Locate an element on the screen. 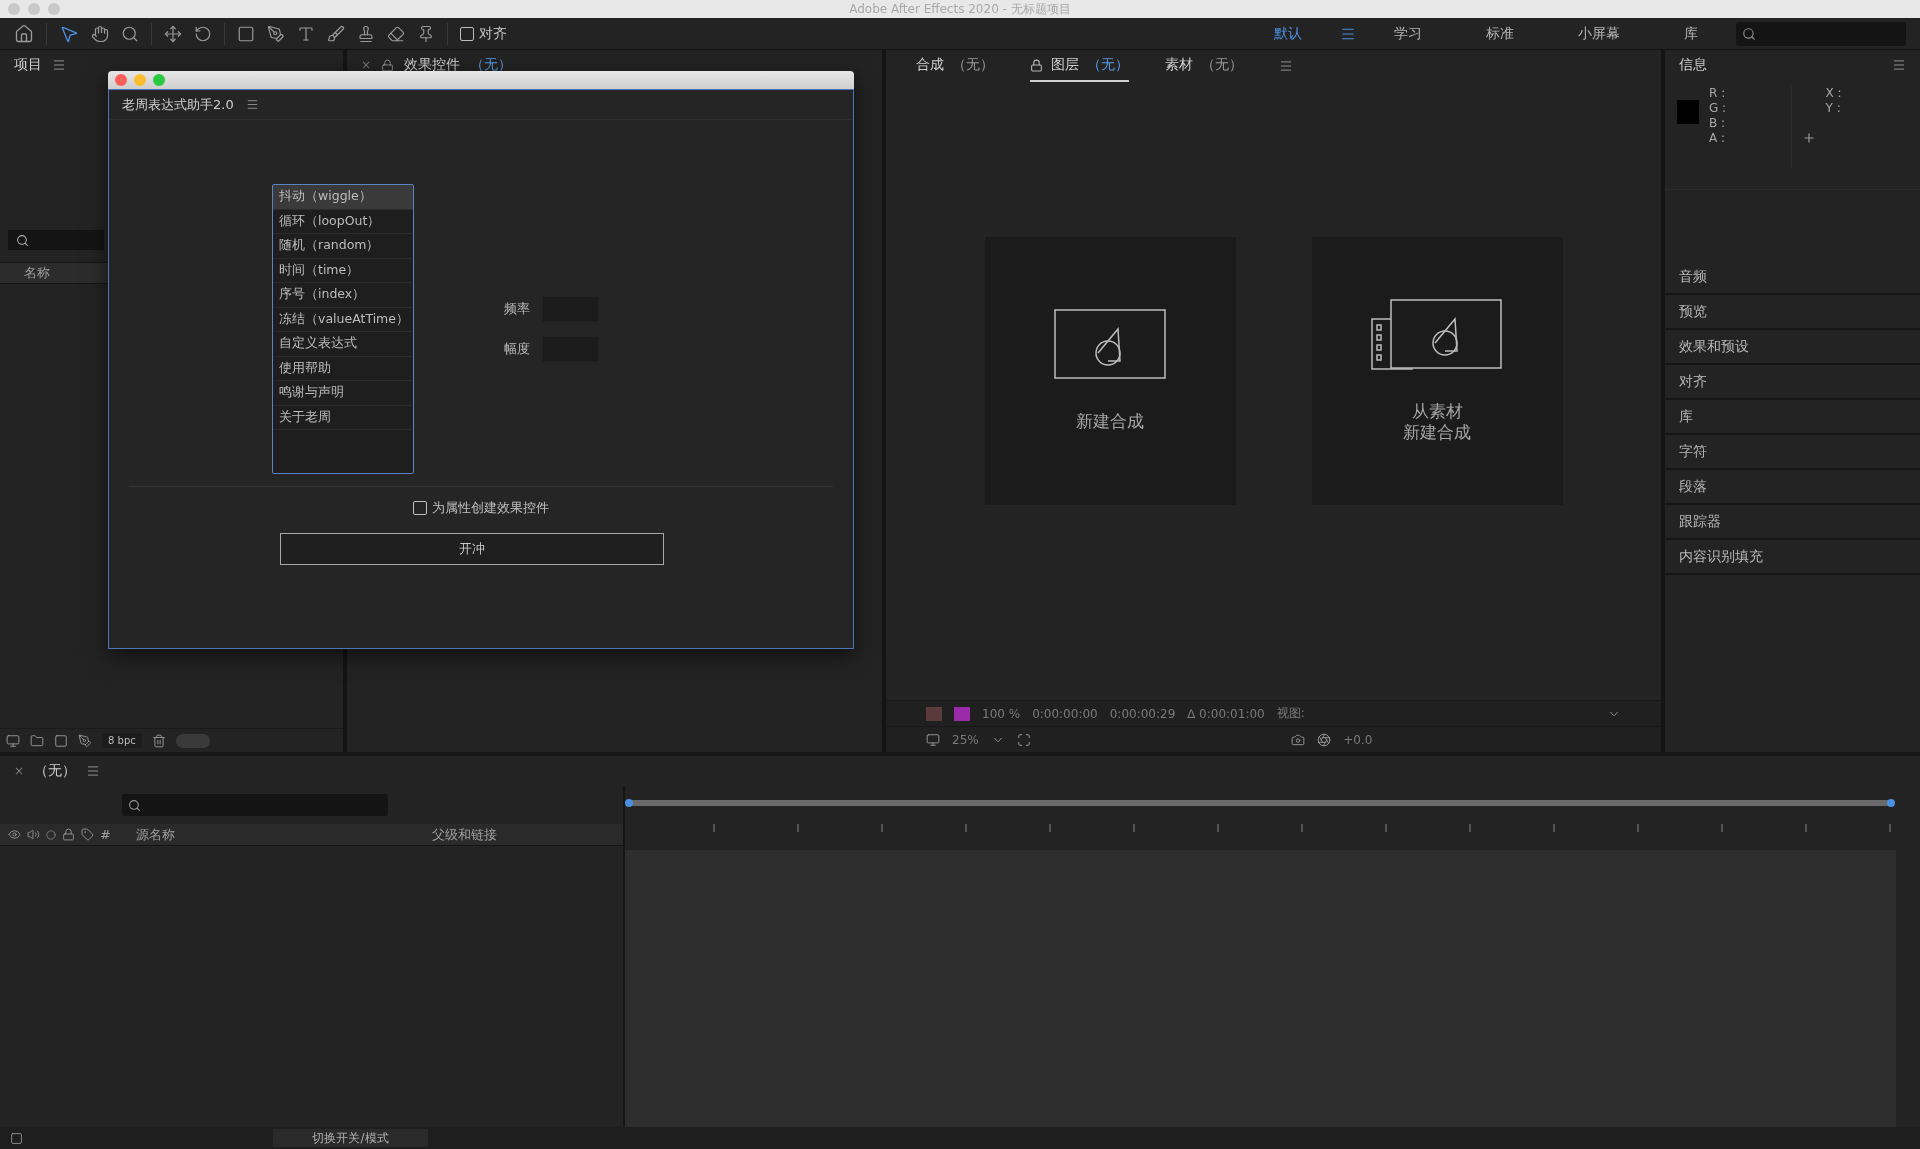  field-label: 幅度 is located at coordinates (517, 349).